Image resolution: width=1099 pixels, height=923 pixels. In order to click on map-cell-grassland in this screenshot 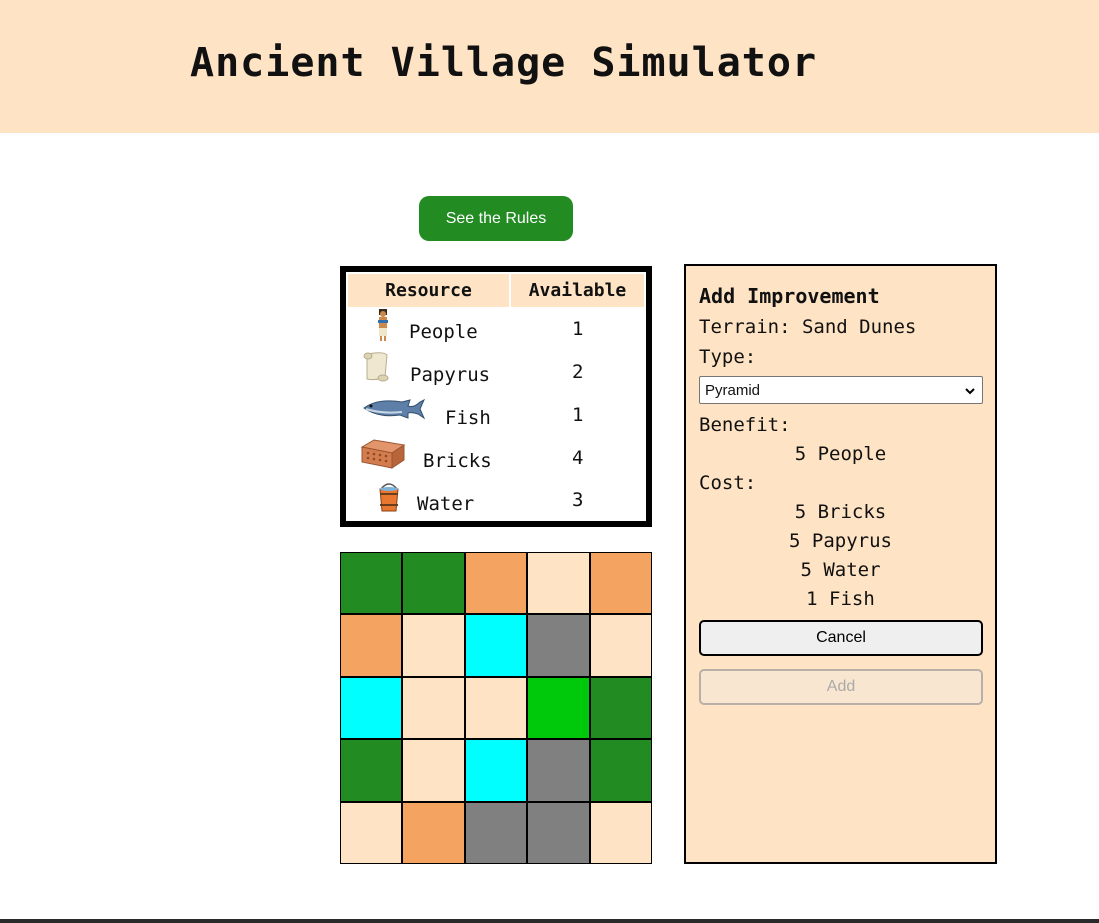, I will do `click(558, 708)`.